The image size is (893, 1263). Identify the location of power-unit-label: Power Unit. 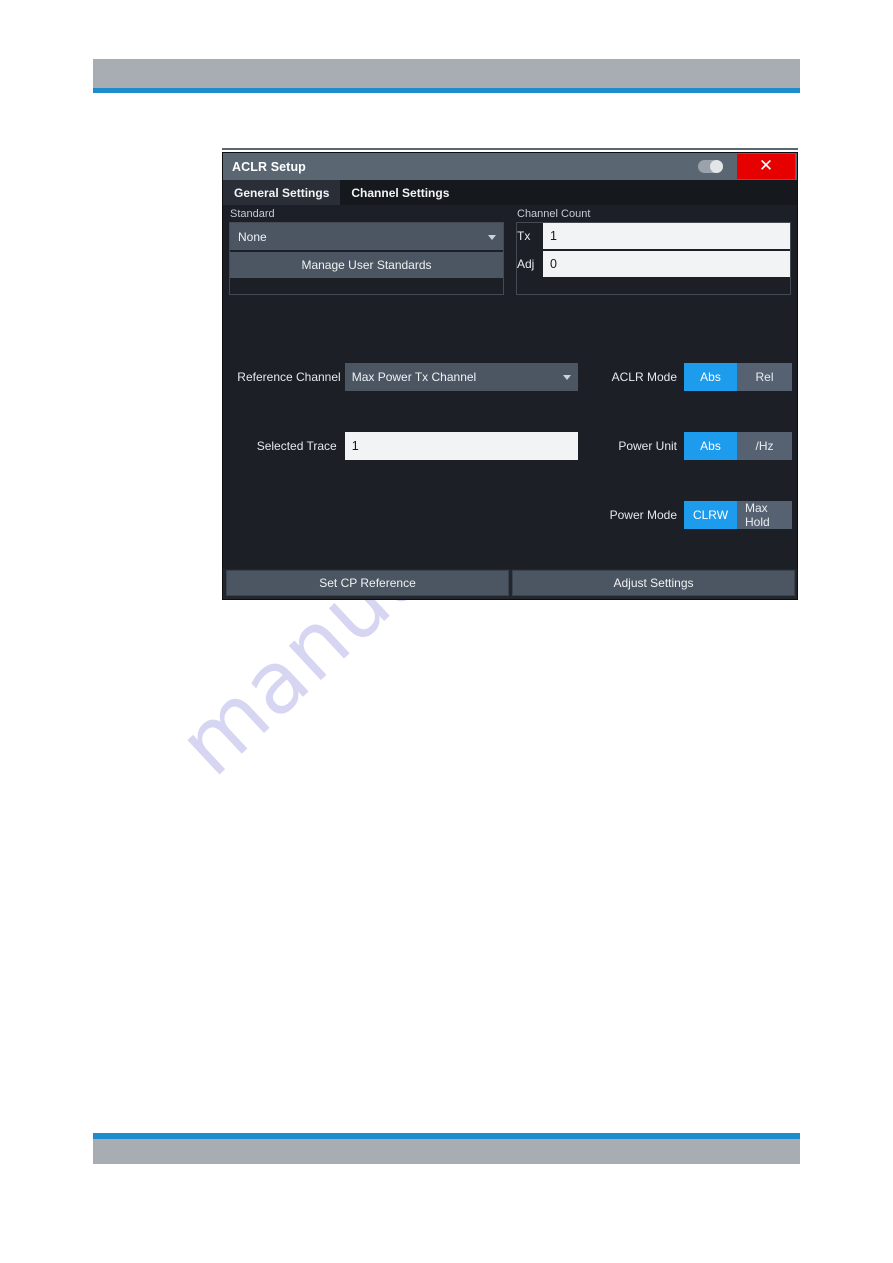
(647, 446).